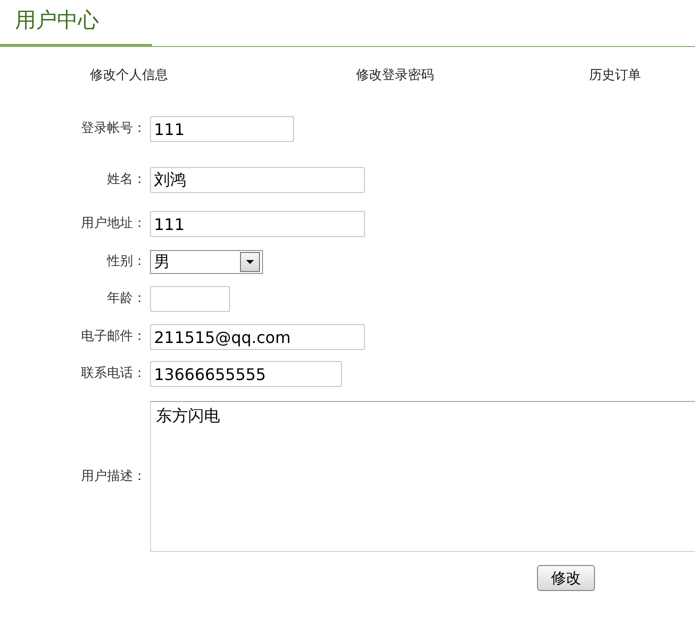 The height and width of the screenshot is (618, 695). Describe the element at coordinates (257, 337) in the screenshot. I see `input-field: 211515@qq.com` at that location.